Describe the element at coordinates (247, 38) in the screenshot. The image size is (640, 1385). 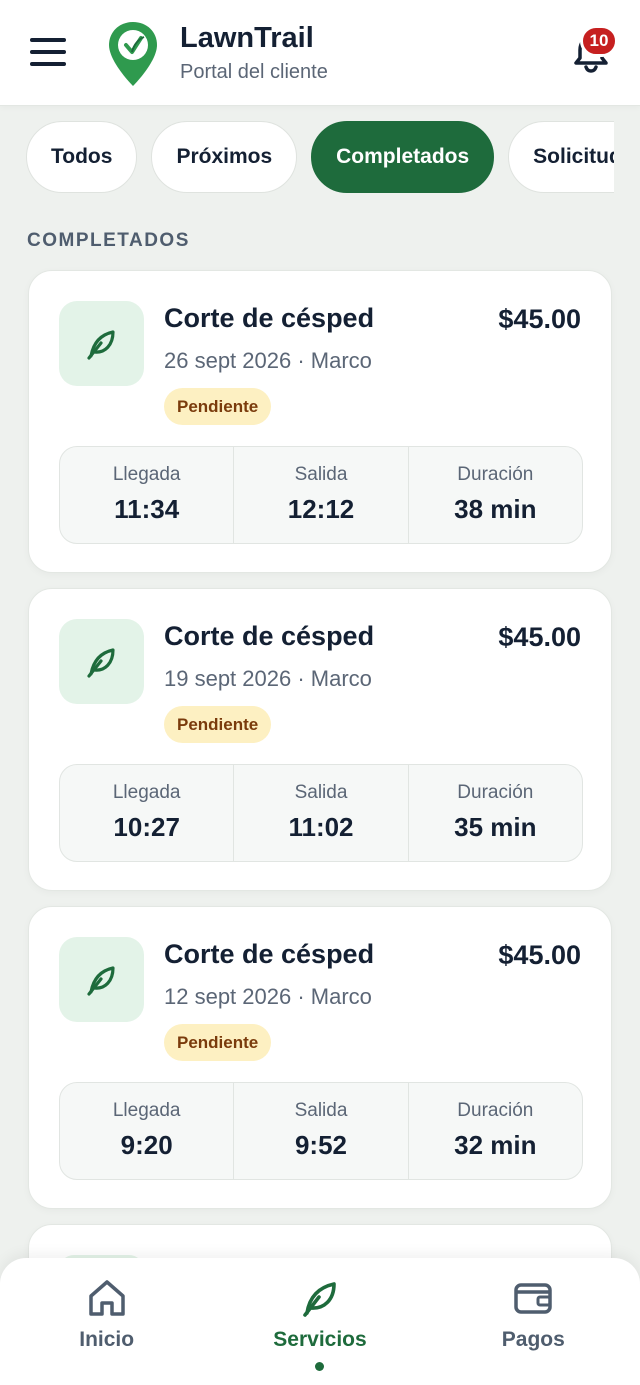
I see `app-title: LawnTrail` at that location.